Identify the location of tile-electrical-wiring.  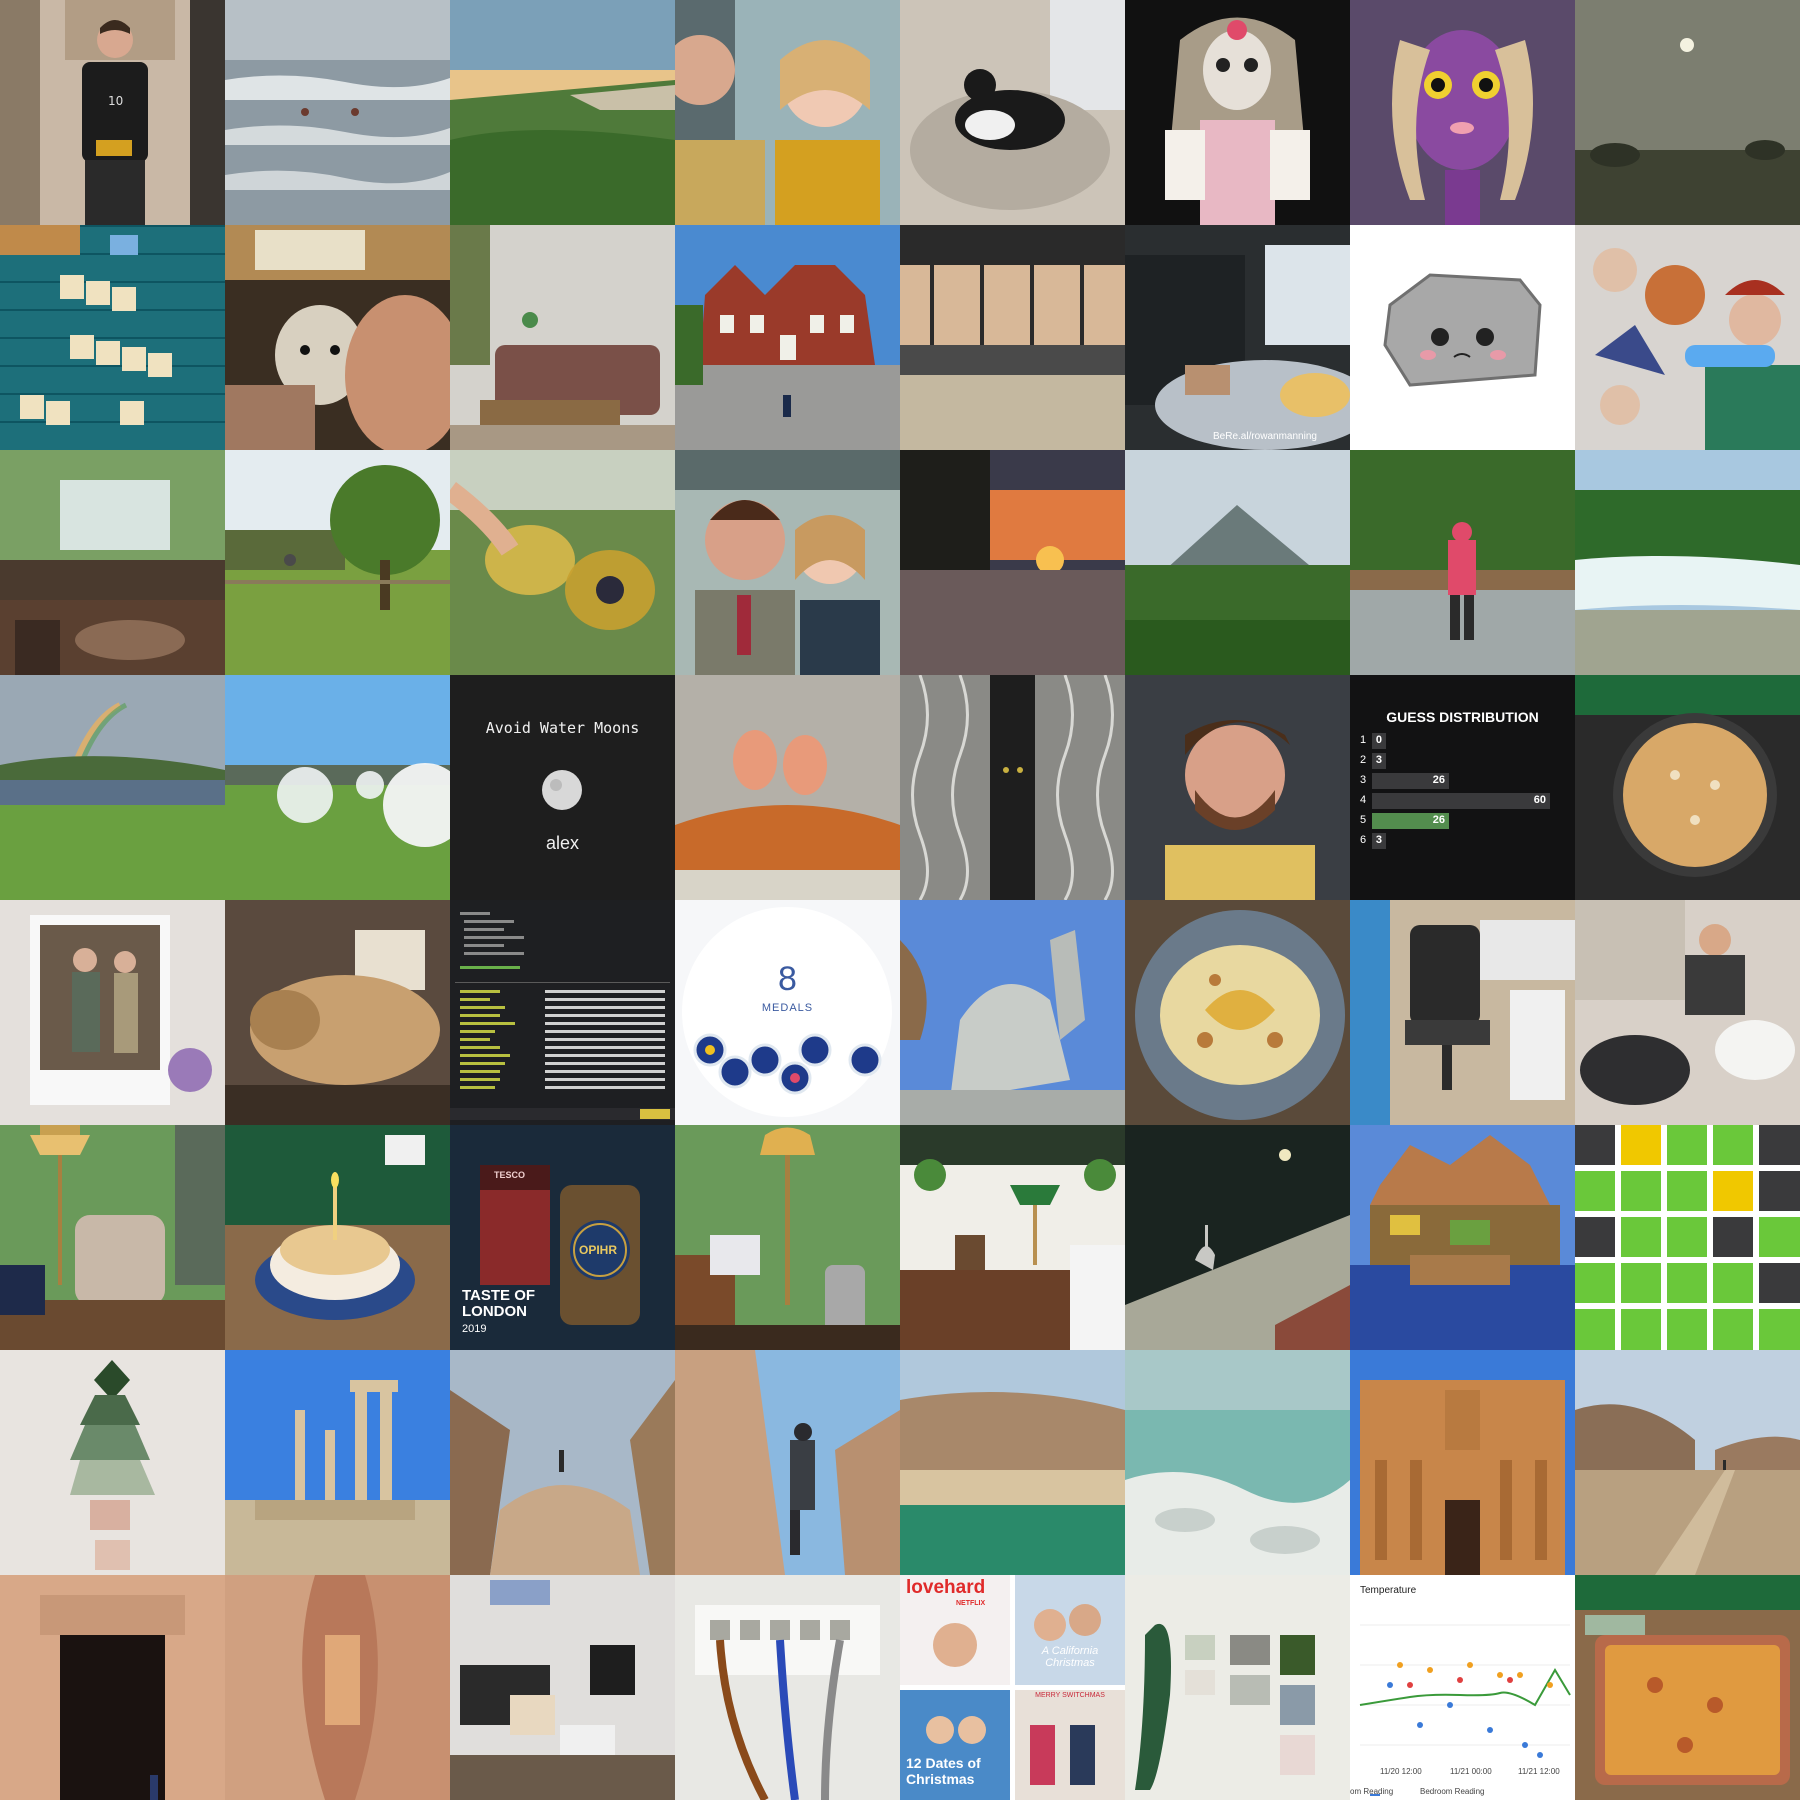
(787, 1687).